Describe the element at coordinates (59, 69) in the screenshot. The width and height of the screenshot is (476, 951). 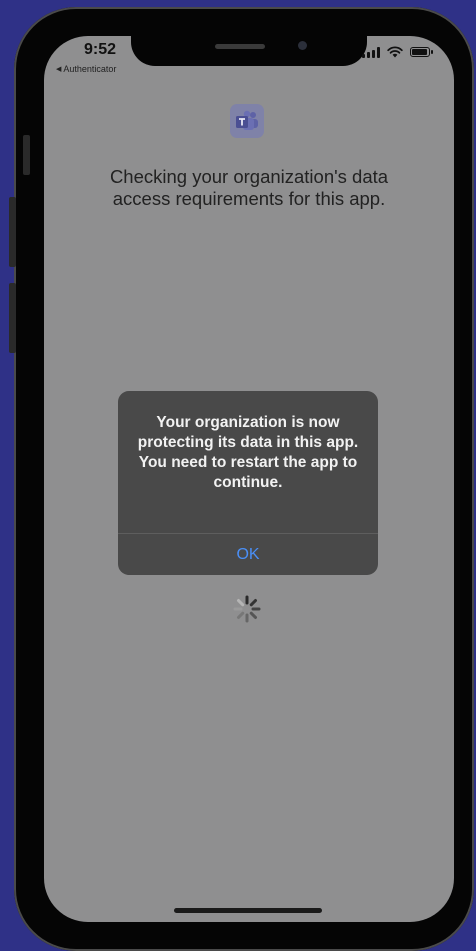
I see `back-arrow-icon: ◀` at that location.